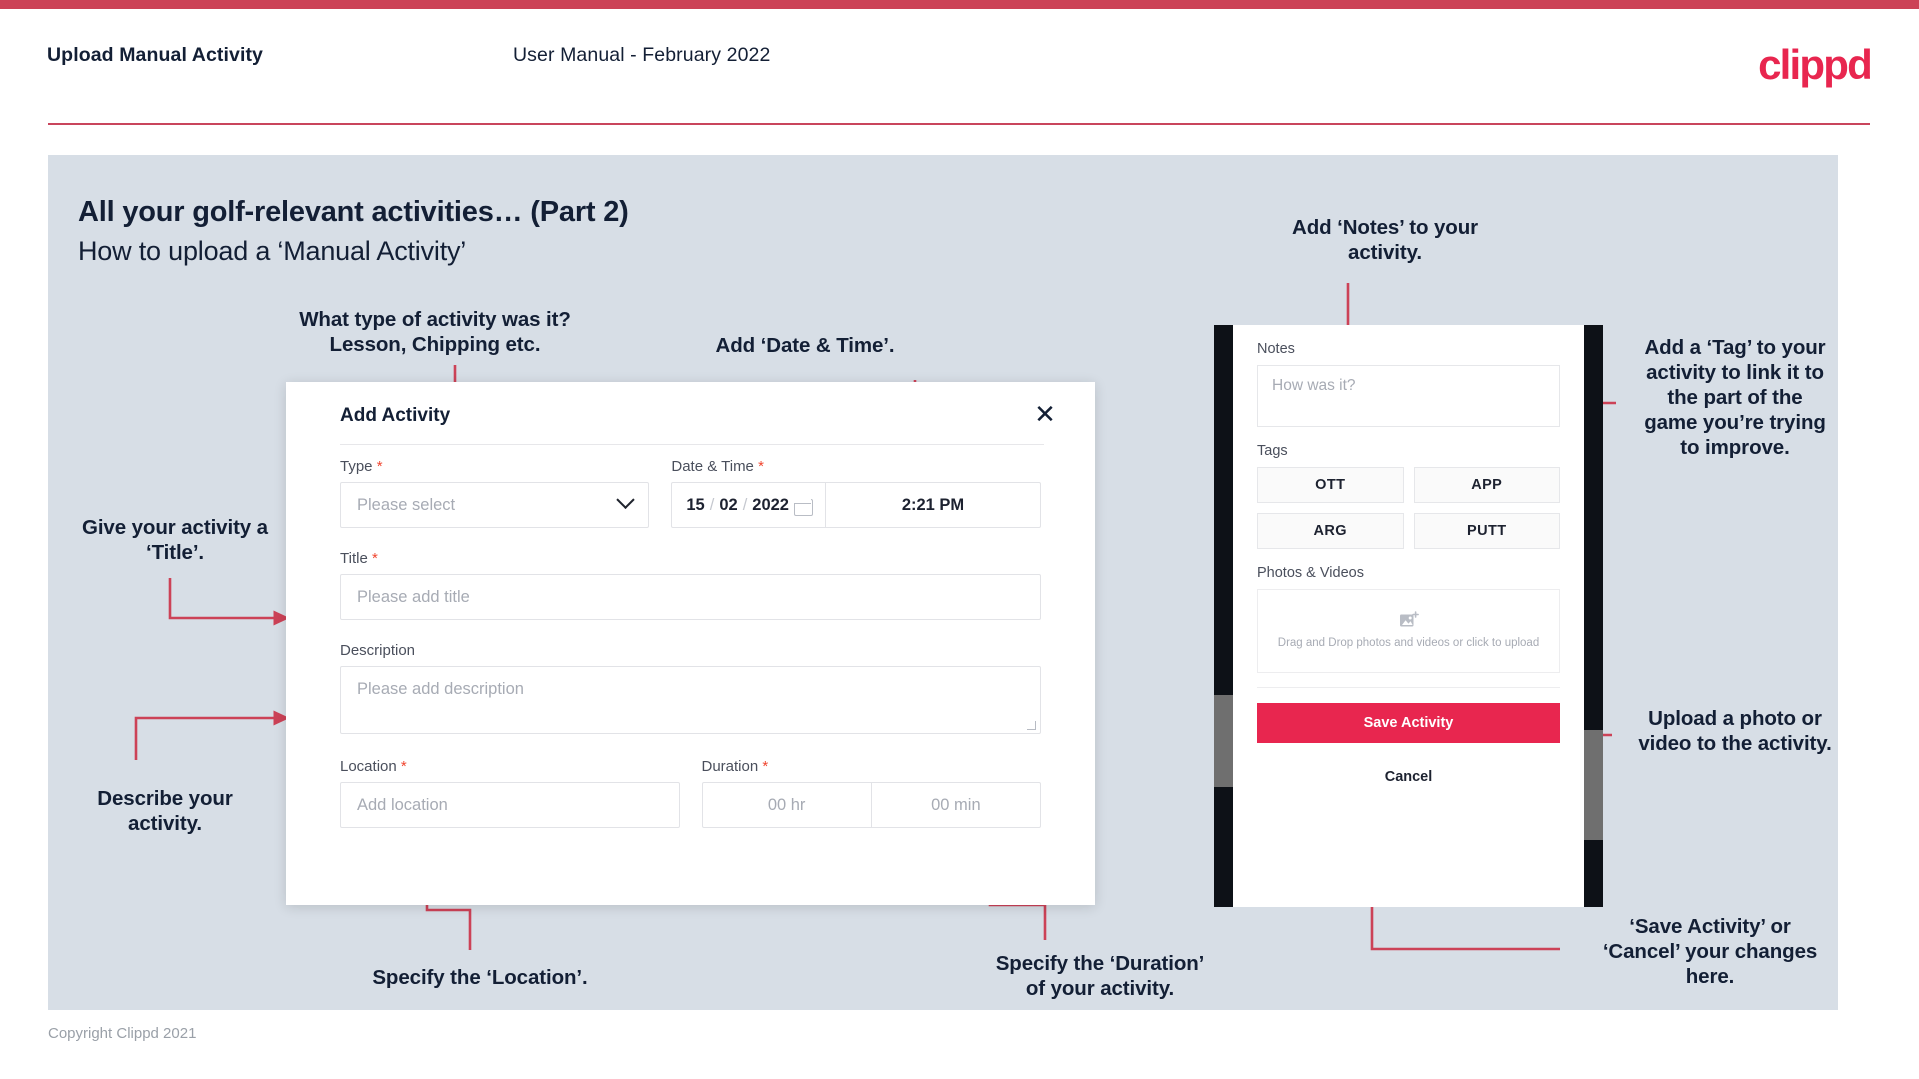 This screenshot has width=1919, height=1079. I want to click on field-description: Description Please add description, so click(690, 677).